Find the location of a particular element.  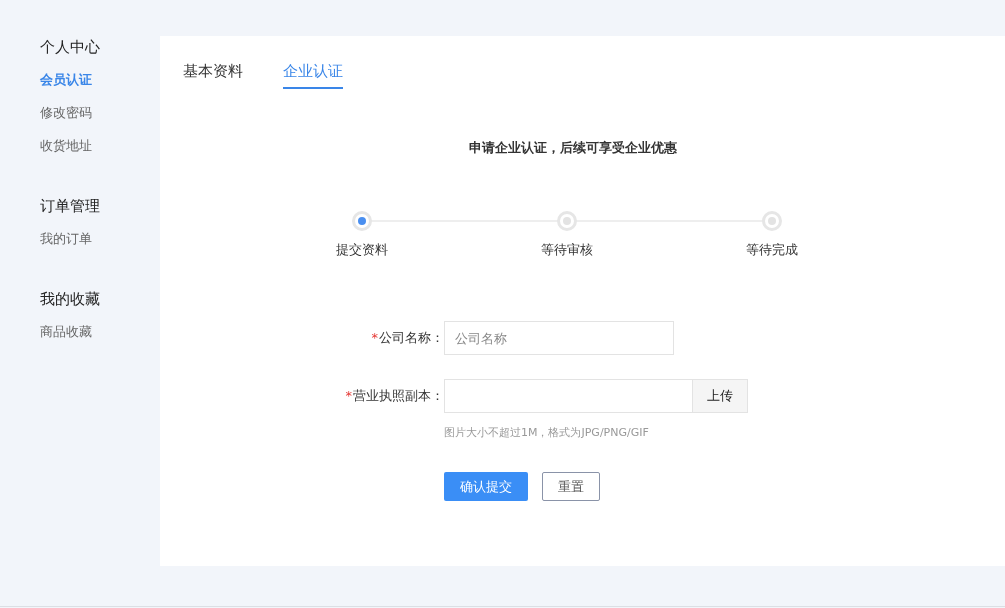

step-label: 等待审核 is located at coordinates (566, 250).